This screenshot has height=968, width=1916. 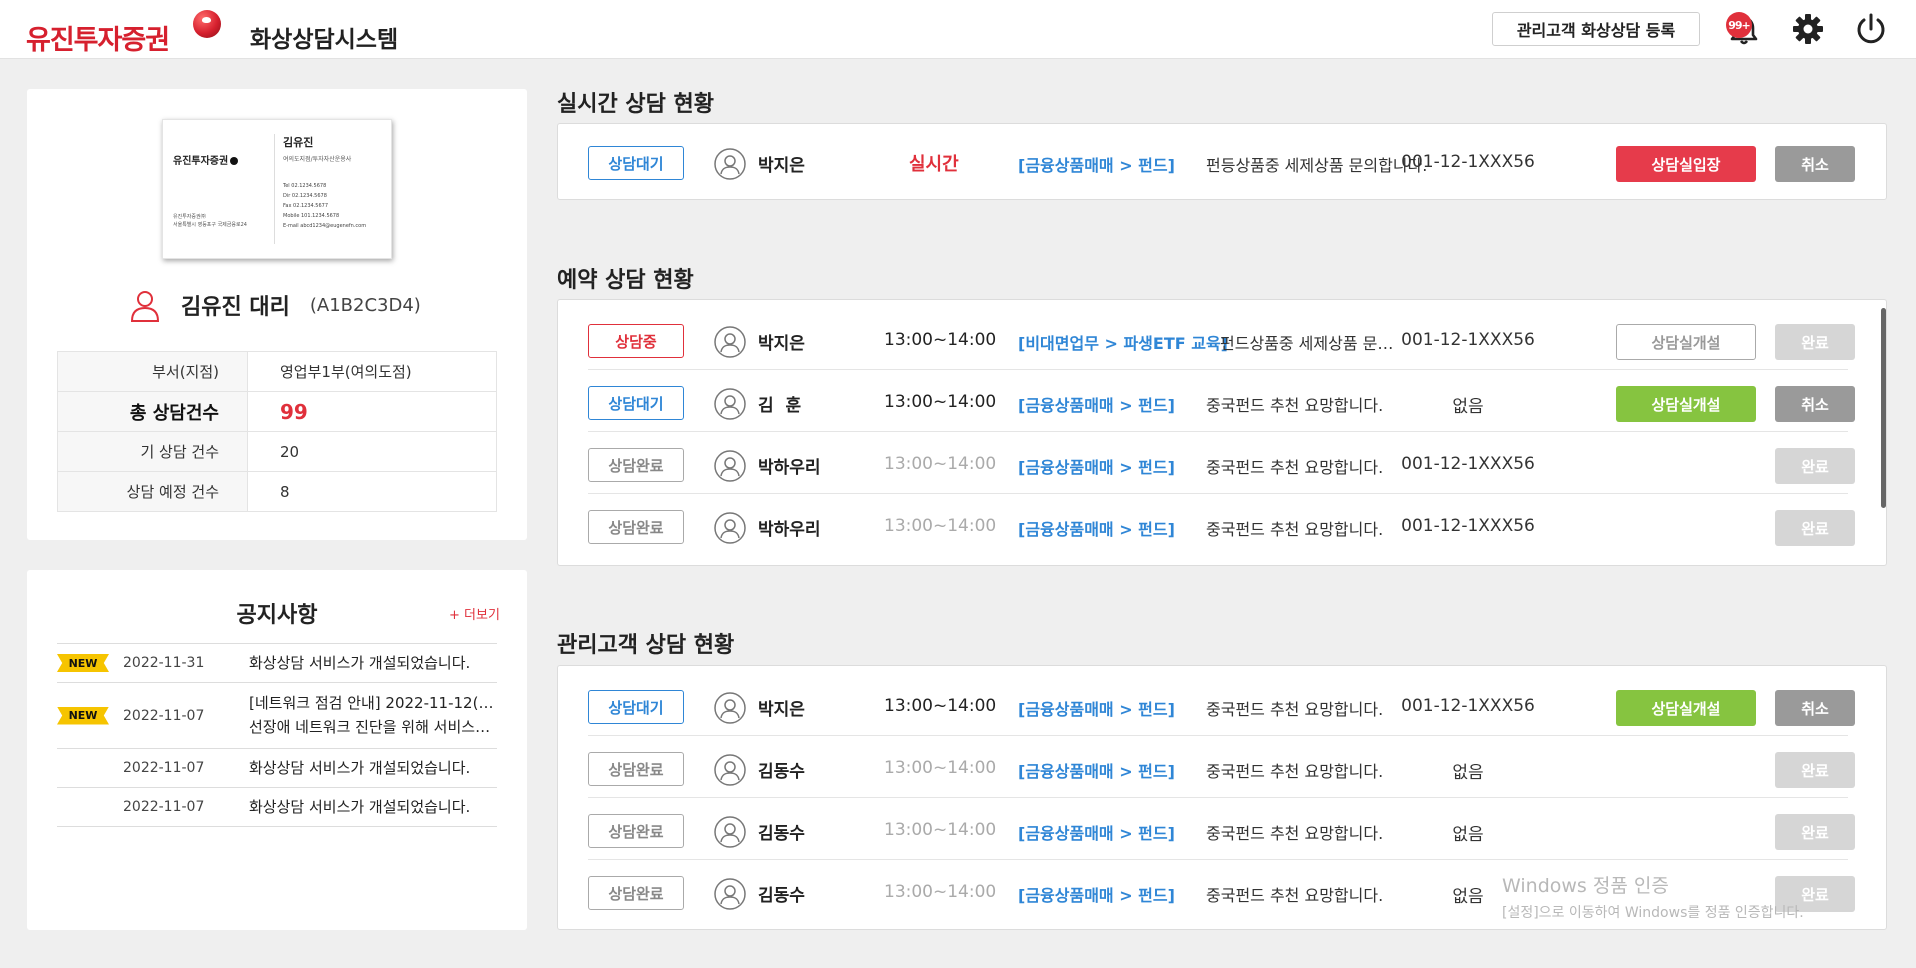 What do you see at coordinates (274, 305) in the screenshot?
I see `user-identity: 김유진 대리 (A1B2C3D4)` at bounding box center [274, 305].